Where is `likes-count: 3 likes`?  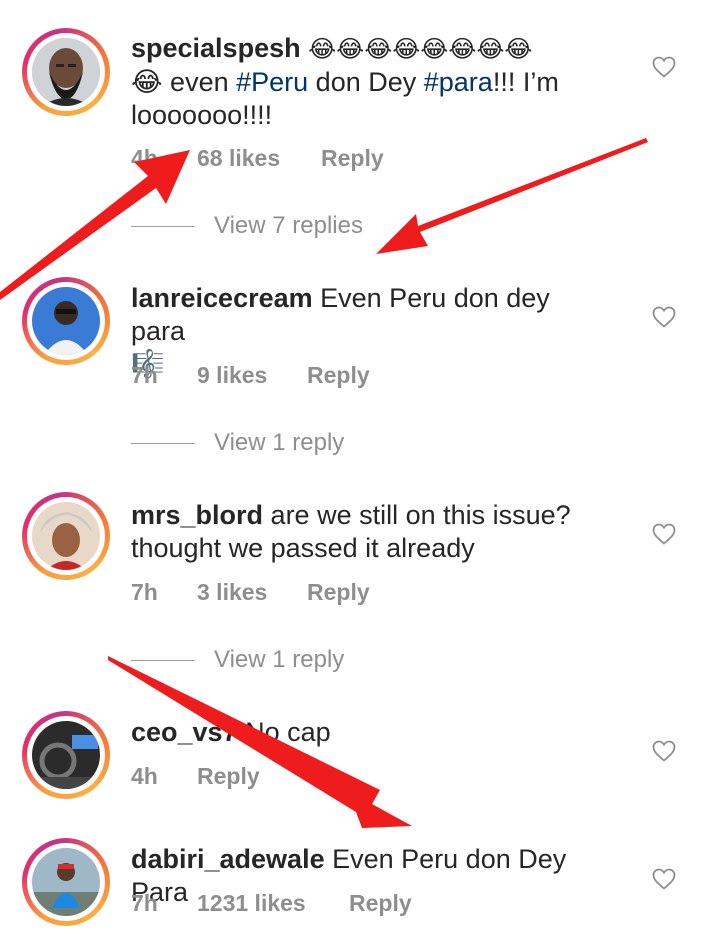 likes-count: 3 likes is located at coordinates (232, 592).